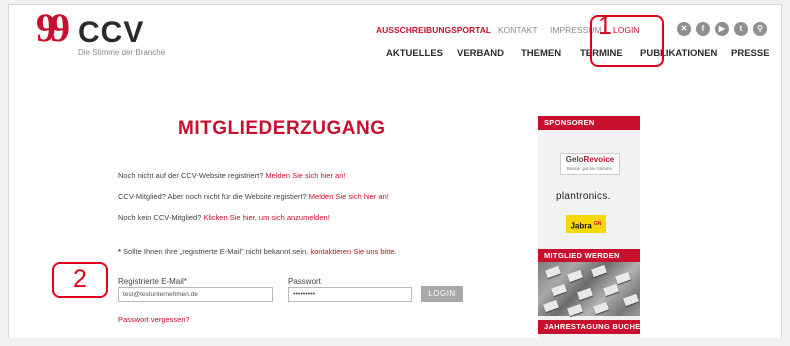  Describe the element at coordinates (349, 196) in the screenshot. I see `member-register-link: Melden Sie sich hier an!` at that location.